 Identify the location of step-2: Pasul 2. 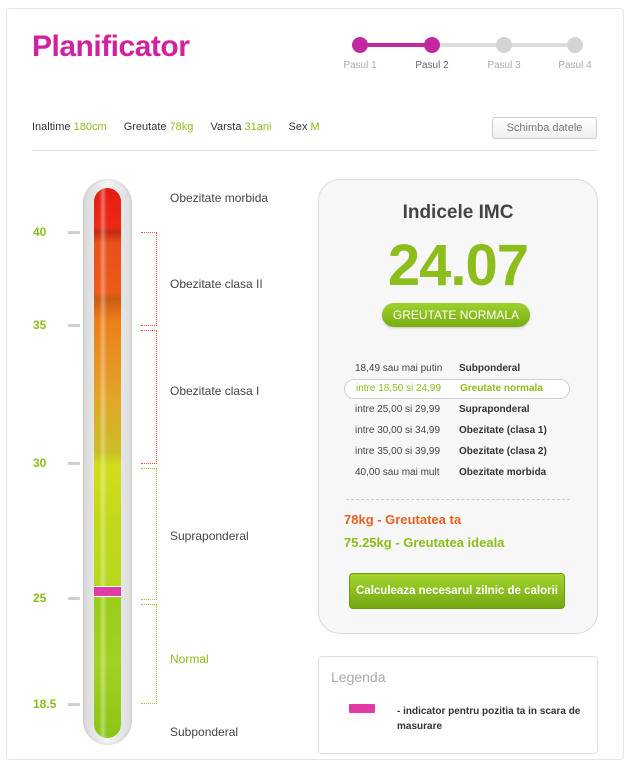
(432, 50).